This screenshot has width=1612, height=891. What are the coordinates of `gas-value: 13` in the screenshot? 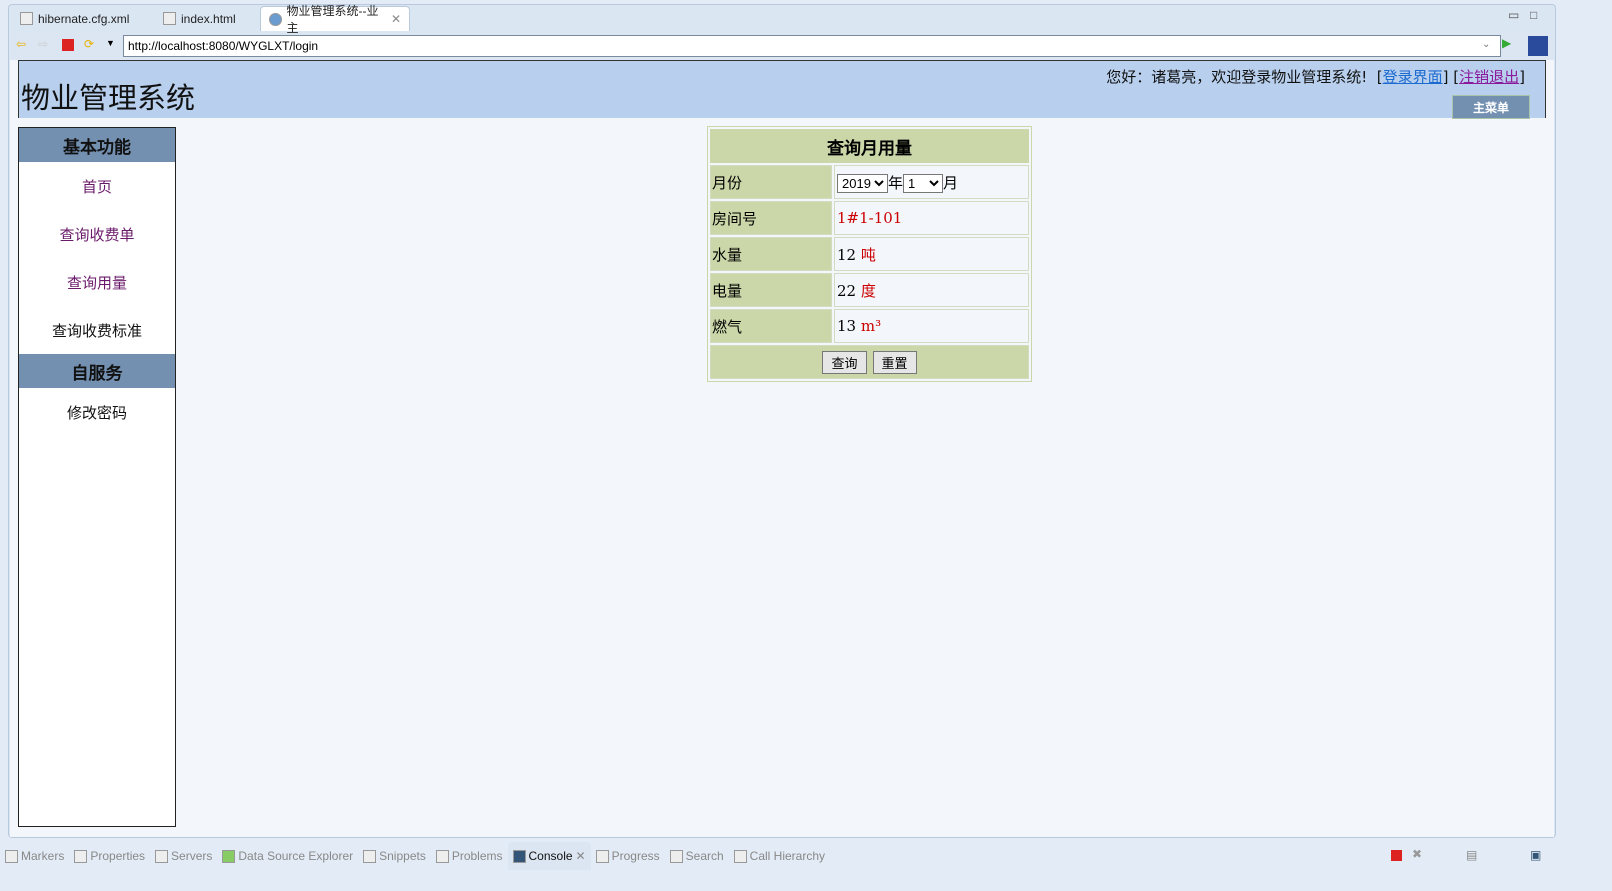 It's located at (847, 326).